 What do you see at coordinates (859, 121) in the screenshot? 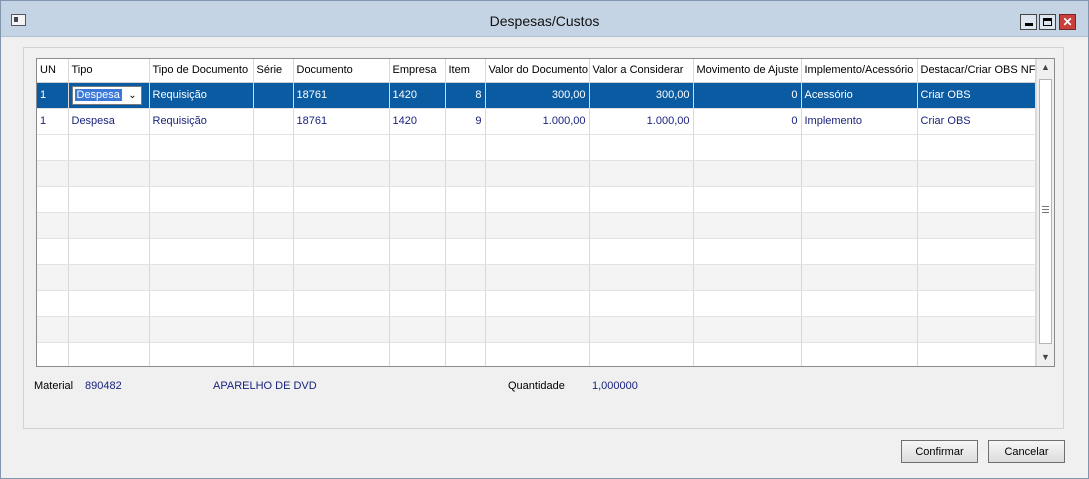
I see `cell-implemento-acessorio: Implemento` at bounding box center [859, 121].